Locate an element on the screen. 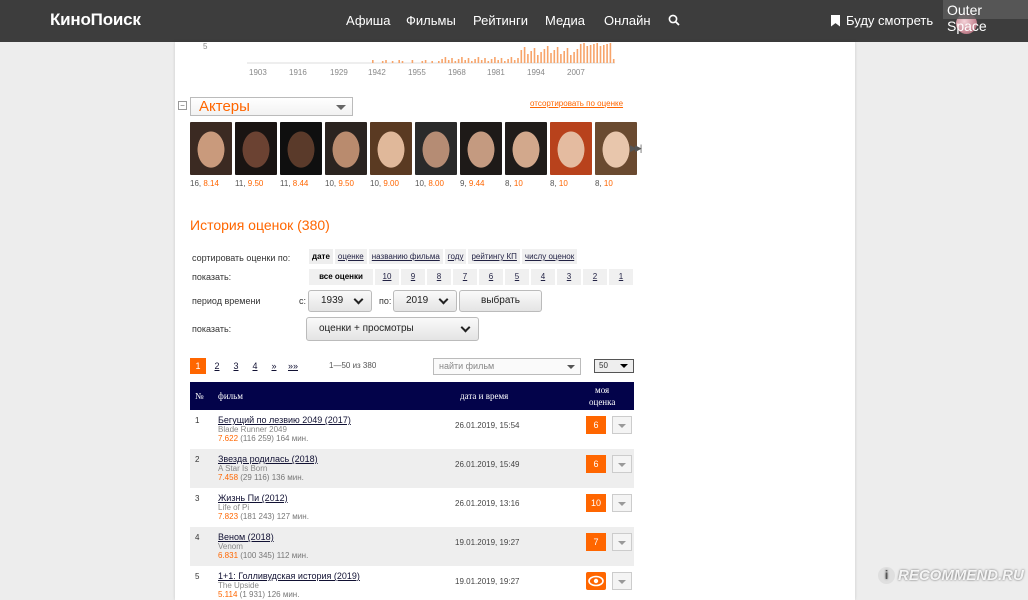 This screenshot has height=600, width=1028. search-icon is located at coordinates (674, 20).